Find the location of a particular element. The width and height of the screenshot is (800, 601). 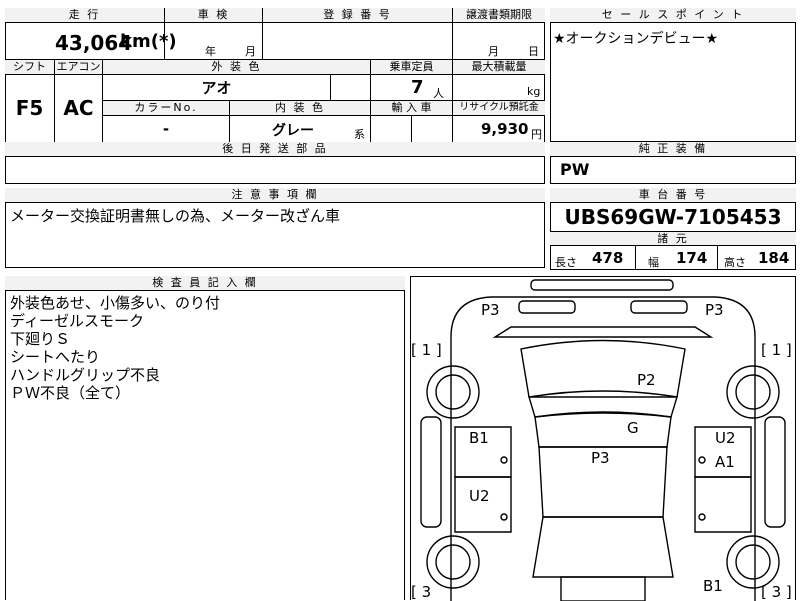

transfer-value-cell: 月 日 is located at coordinates (499, 41).